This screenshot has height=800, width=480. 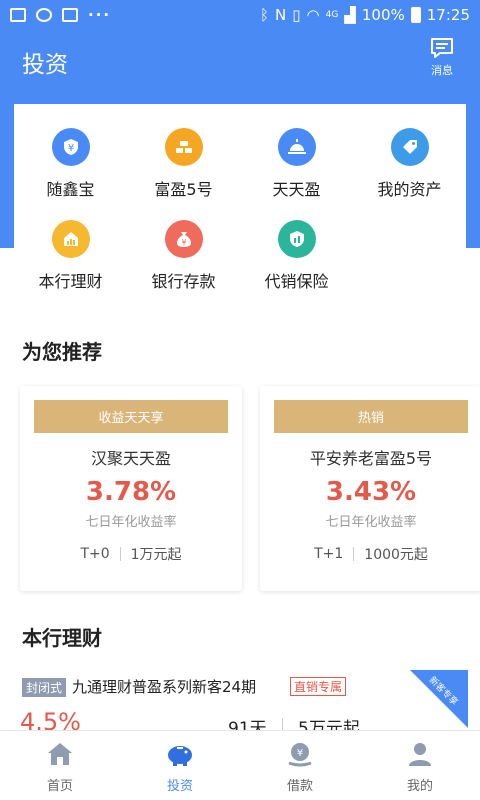 What do you see at coordinates (100, 15) in the screenshot?
I see `more-notifications-icon: ···` at bounding box center [100, 15].